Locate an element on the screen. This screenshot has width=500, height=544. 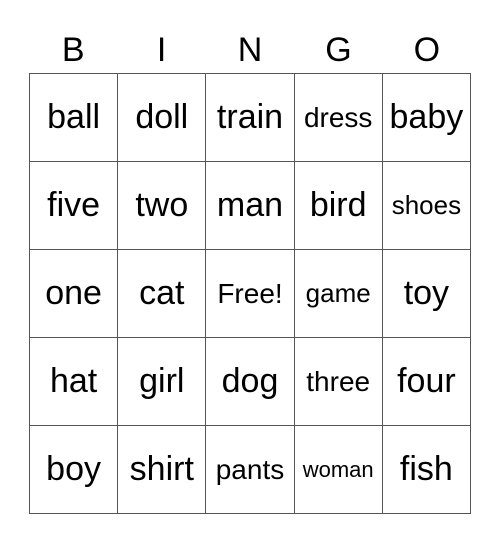
bingo-cell: shirt is located at coordinates (162, 470).